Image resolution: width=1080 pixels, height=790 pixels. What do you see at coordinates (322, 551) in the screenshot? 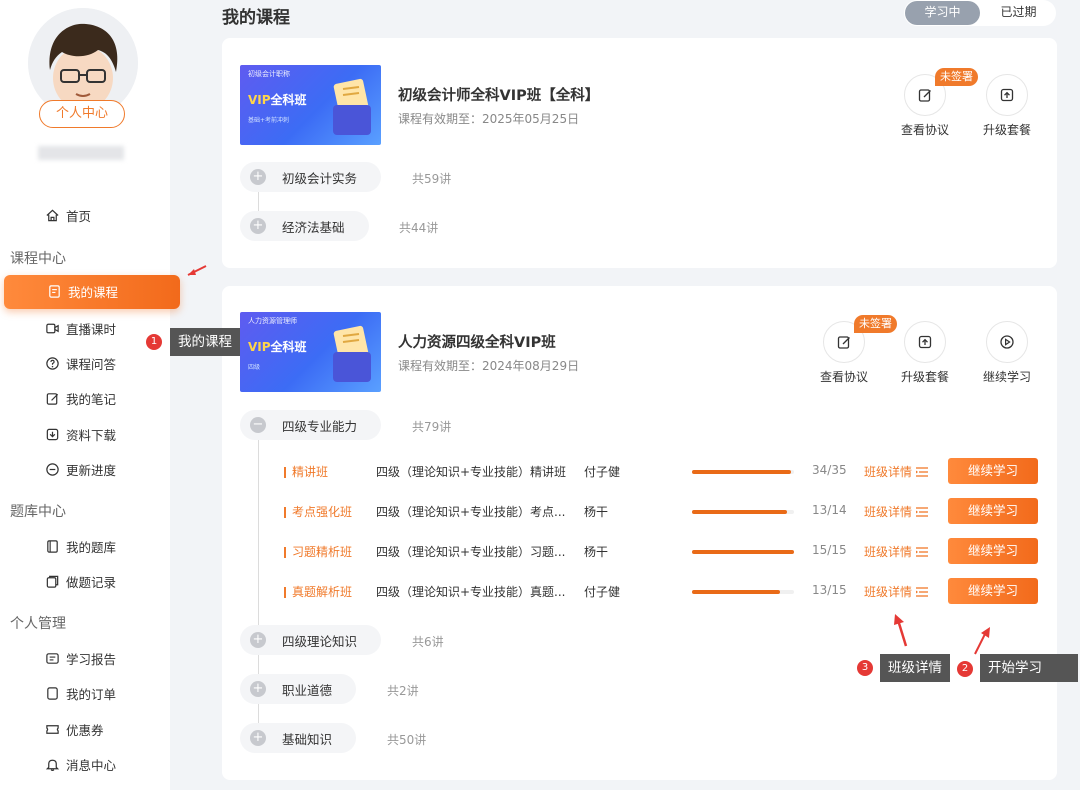
I see `class-name: 习题精析班` at bounding box center [322, 551].